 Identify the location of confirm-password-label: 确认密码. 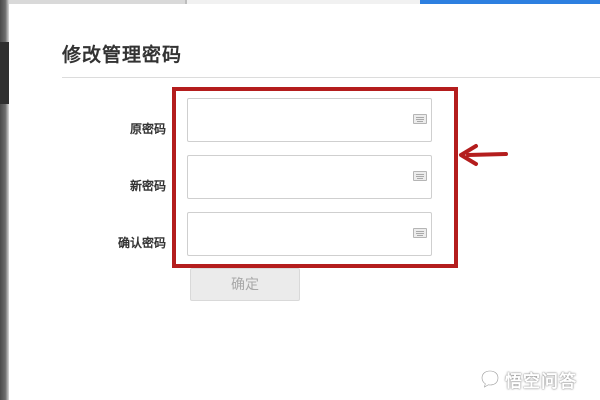
(141, 243).